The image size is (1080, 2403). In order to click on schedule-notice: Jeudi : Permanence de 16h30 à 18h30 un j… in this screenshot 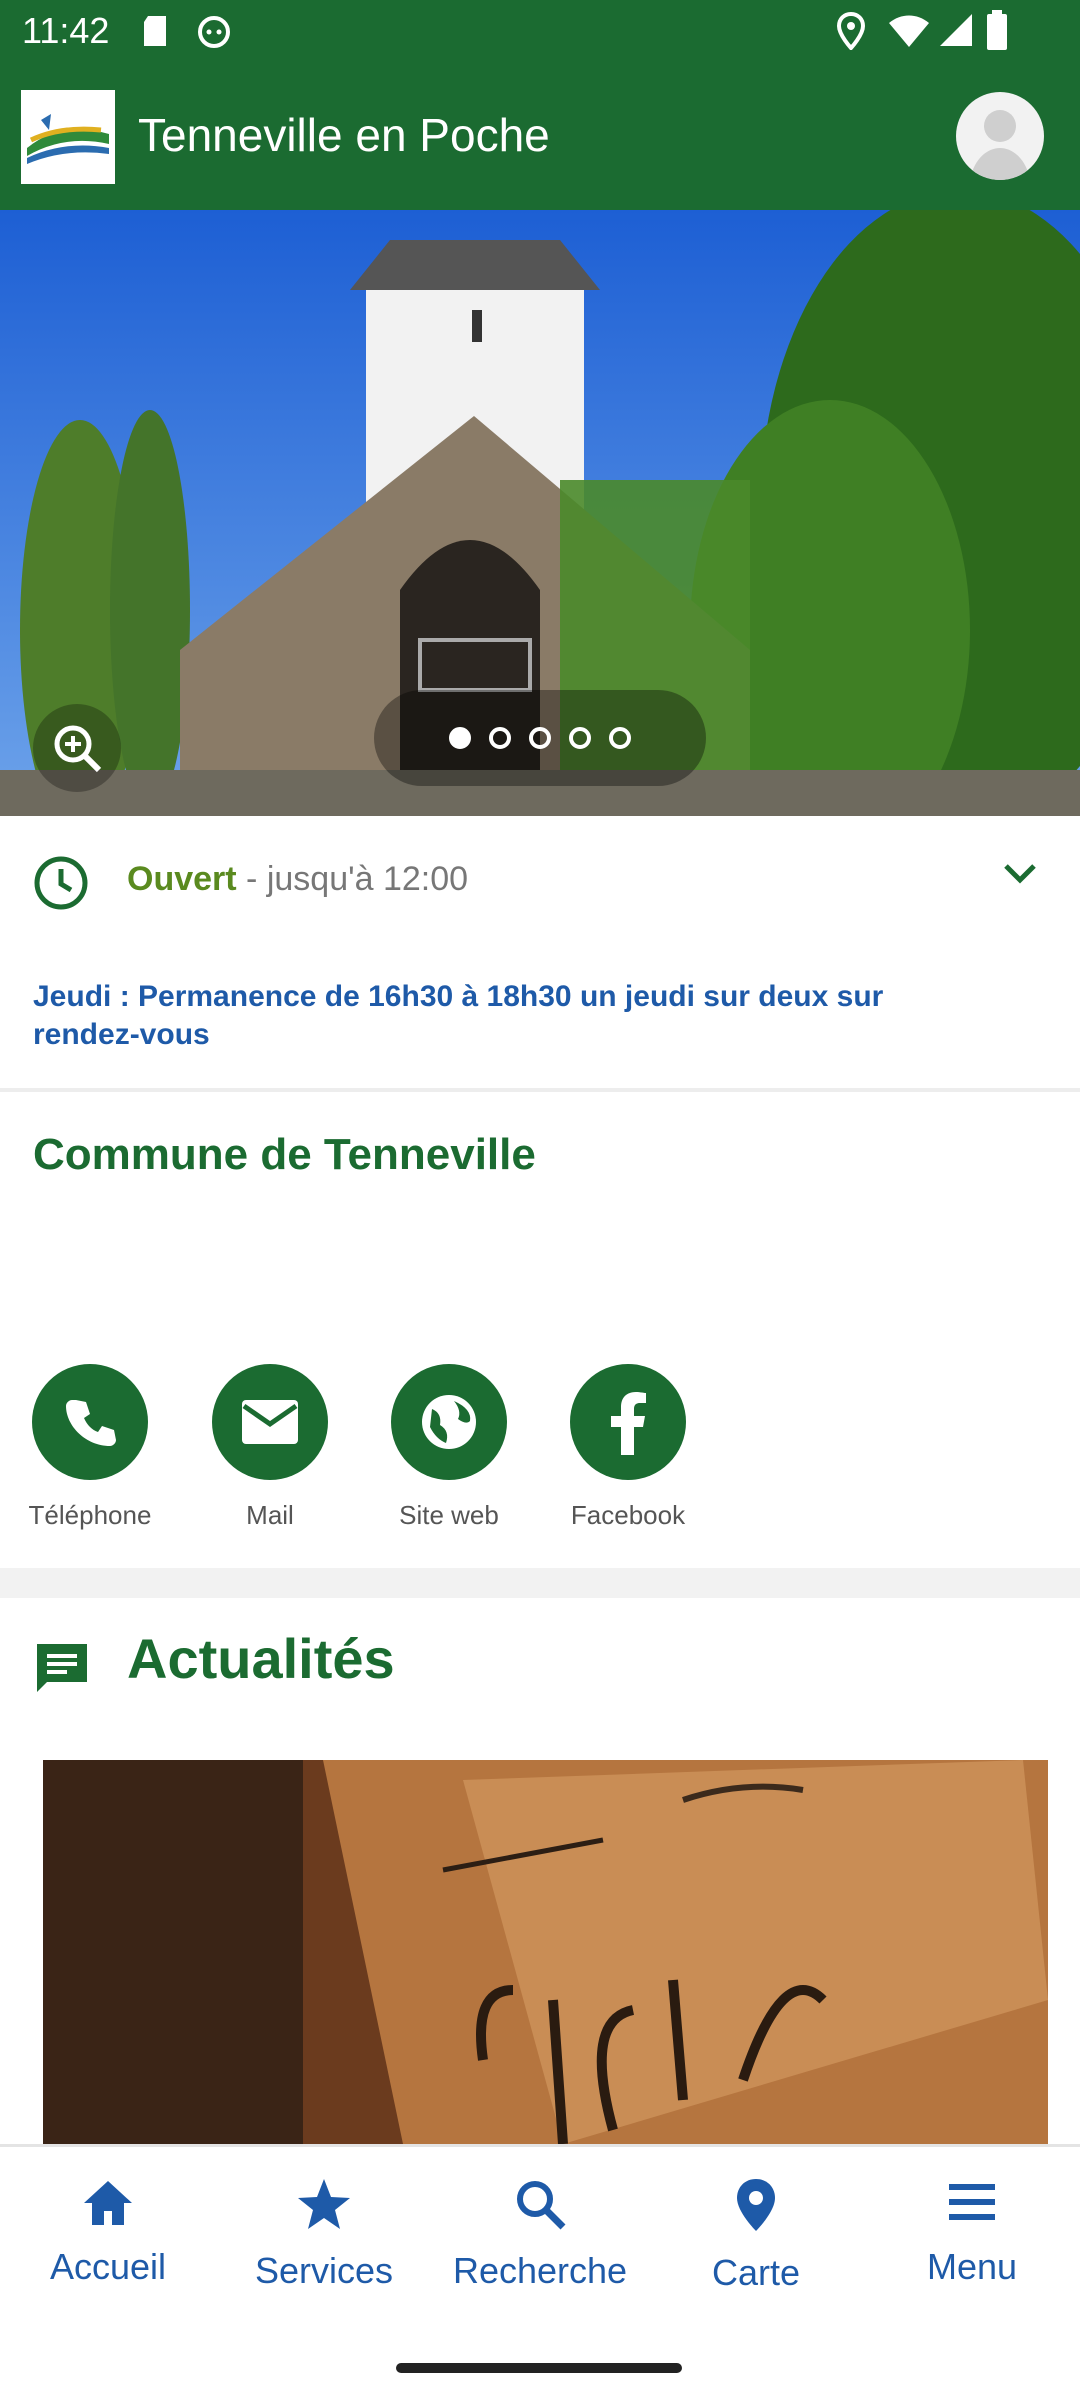, I will do `click(458, 1015)`.